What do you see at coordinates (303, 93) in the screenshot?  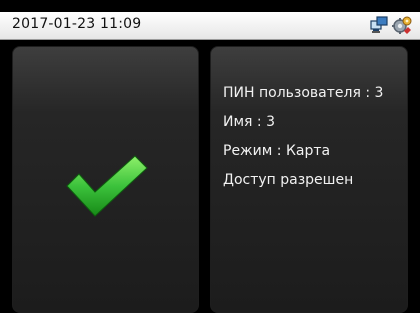 I see `user-pin-line: ПИН пользователя : 3` at bounding box center [303, 93].